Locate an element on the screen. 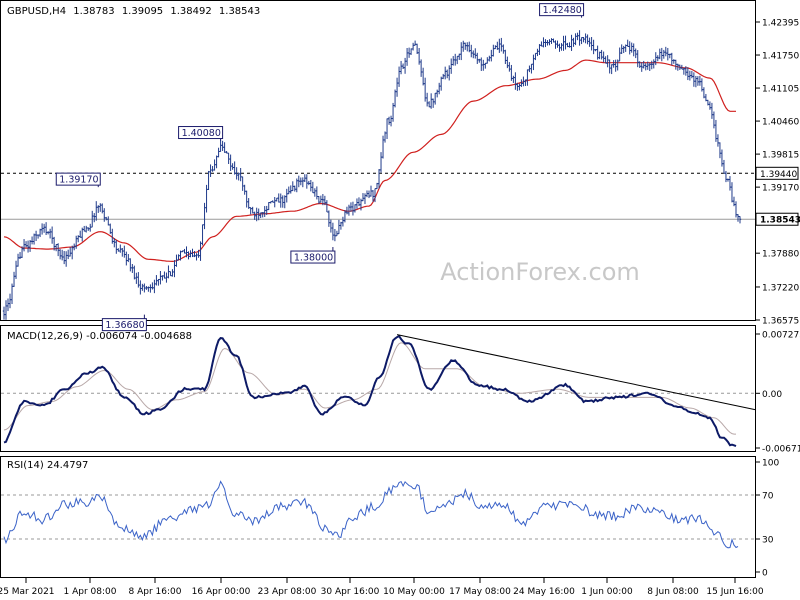  price-tick-label: 1.41105 is located at coordinates (780, 90).